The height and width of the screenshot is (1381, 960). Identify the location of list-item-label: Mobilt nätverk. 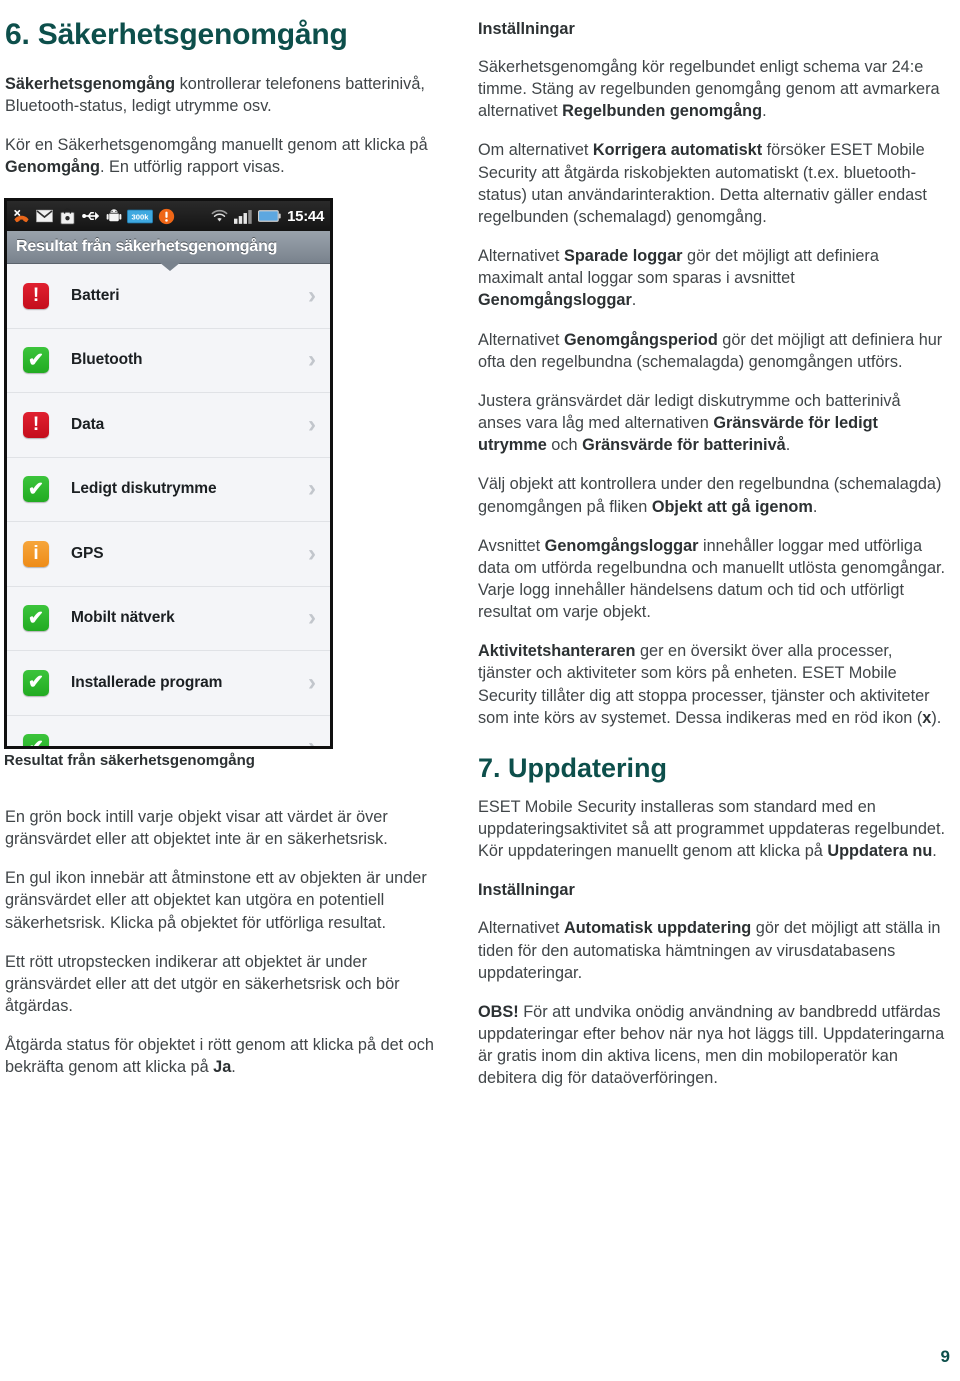
(123, 618).